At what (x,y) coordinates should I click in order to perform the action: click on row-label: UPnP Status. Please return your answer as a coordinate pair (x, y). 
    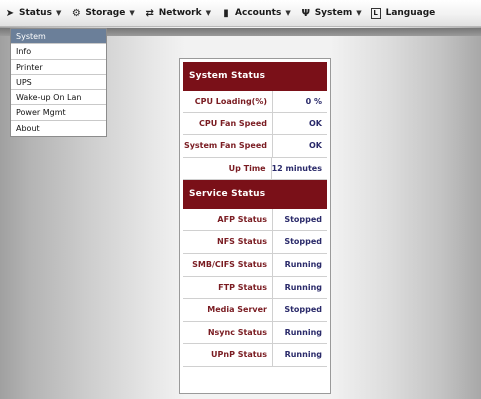
    Looking at the image, I should click on (228, 355).